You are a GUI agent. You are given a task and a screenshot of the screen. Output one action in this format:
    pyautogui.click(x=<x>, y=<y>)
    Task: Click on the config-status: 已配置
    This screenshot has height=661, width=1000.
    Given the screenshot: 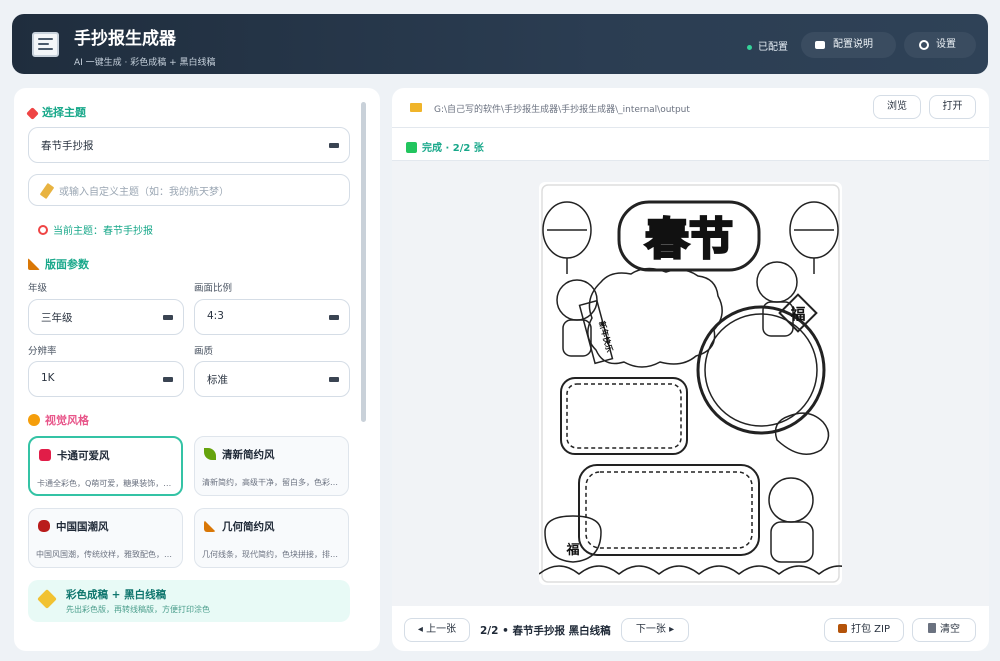 What is the action you would take?
    pyautogui.click(x=767, y=45)
    